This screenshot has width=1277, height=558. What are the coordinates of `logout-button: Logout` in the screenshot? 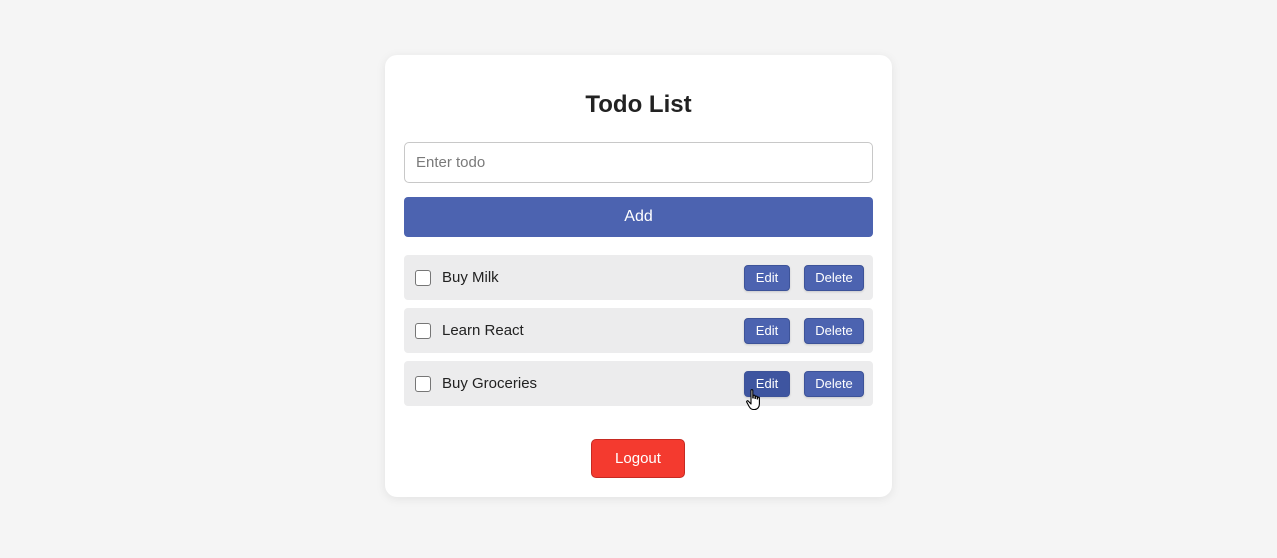 It's located at (638, 458).